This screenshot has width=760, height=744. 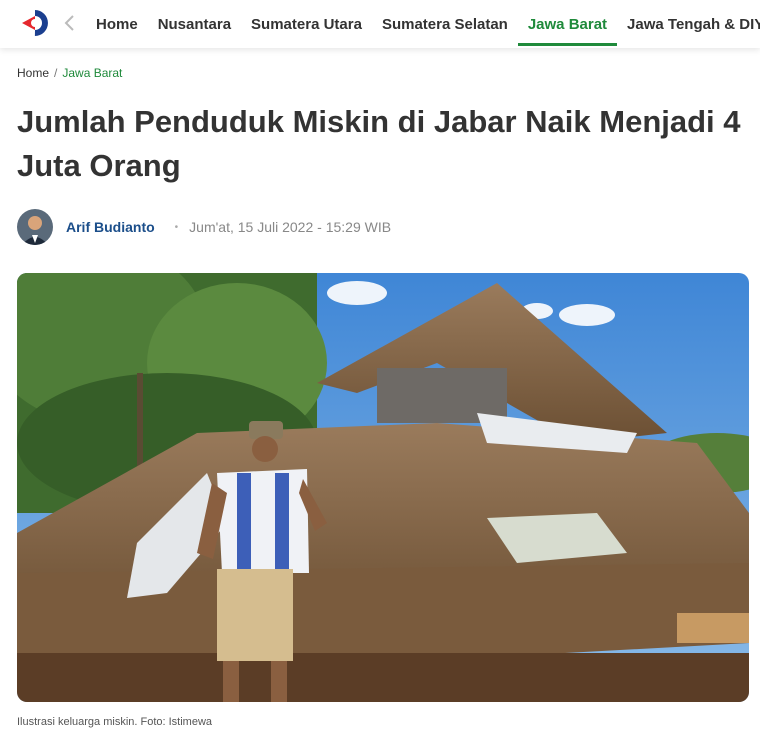 I want to click on site-logo-icon, so click(x=35, y=23).